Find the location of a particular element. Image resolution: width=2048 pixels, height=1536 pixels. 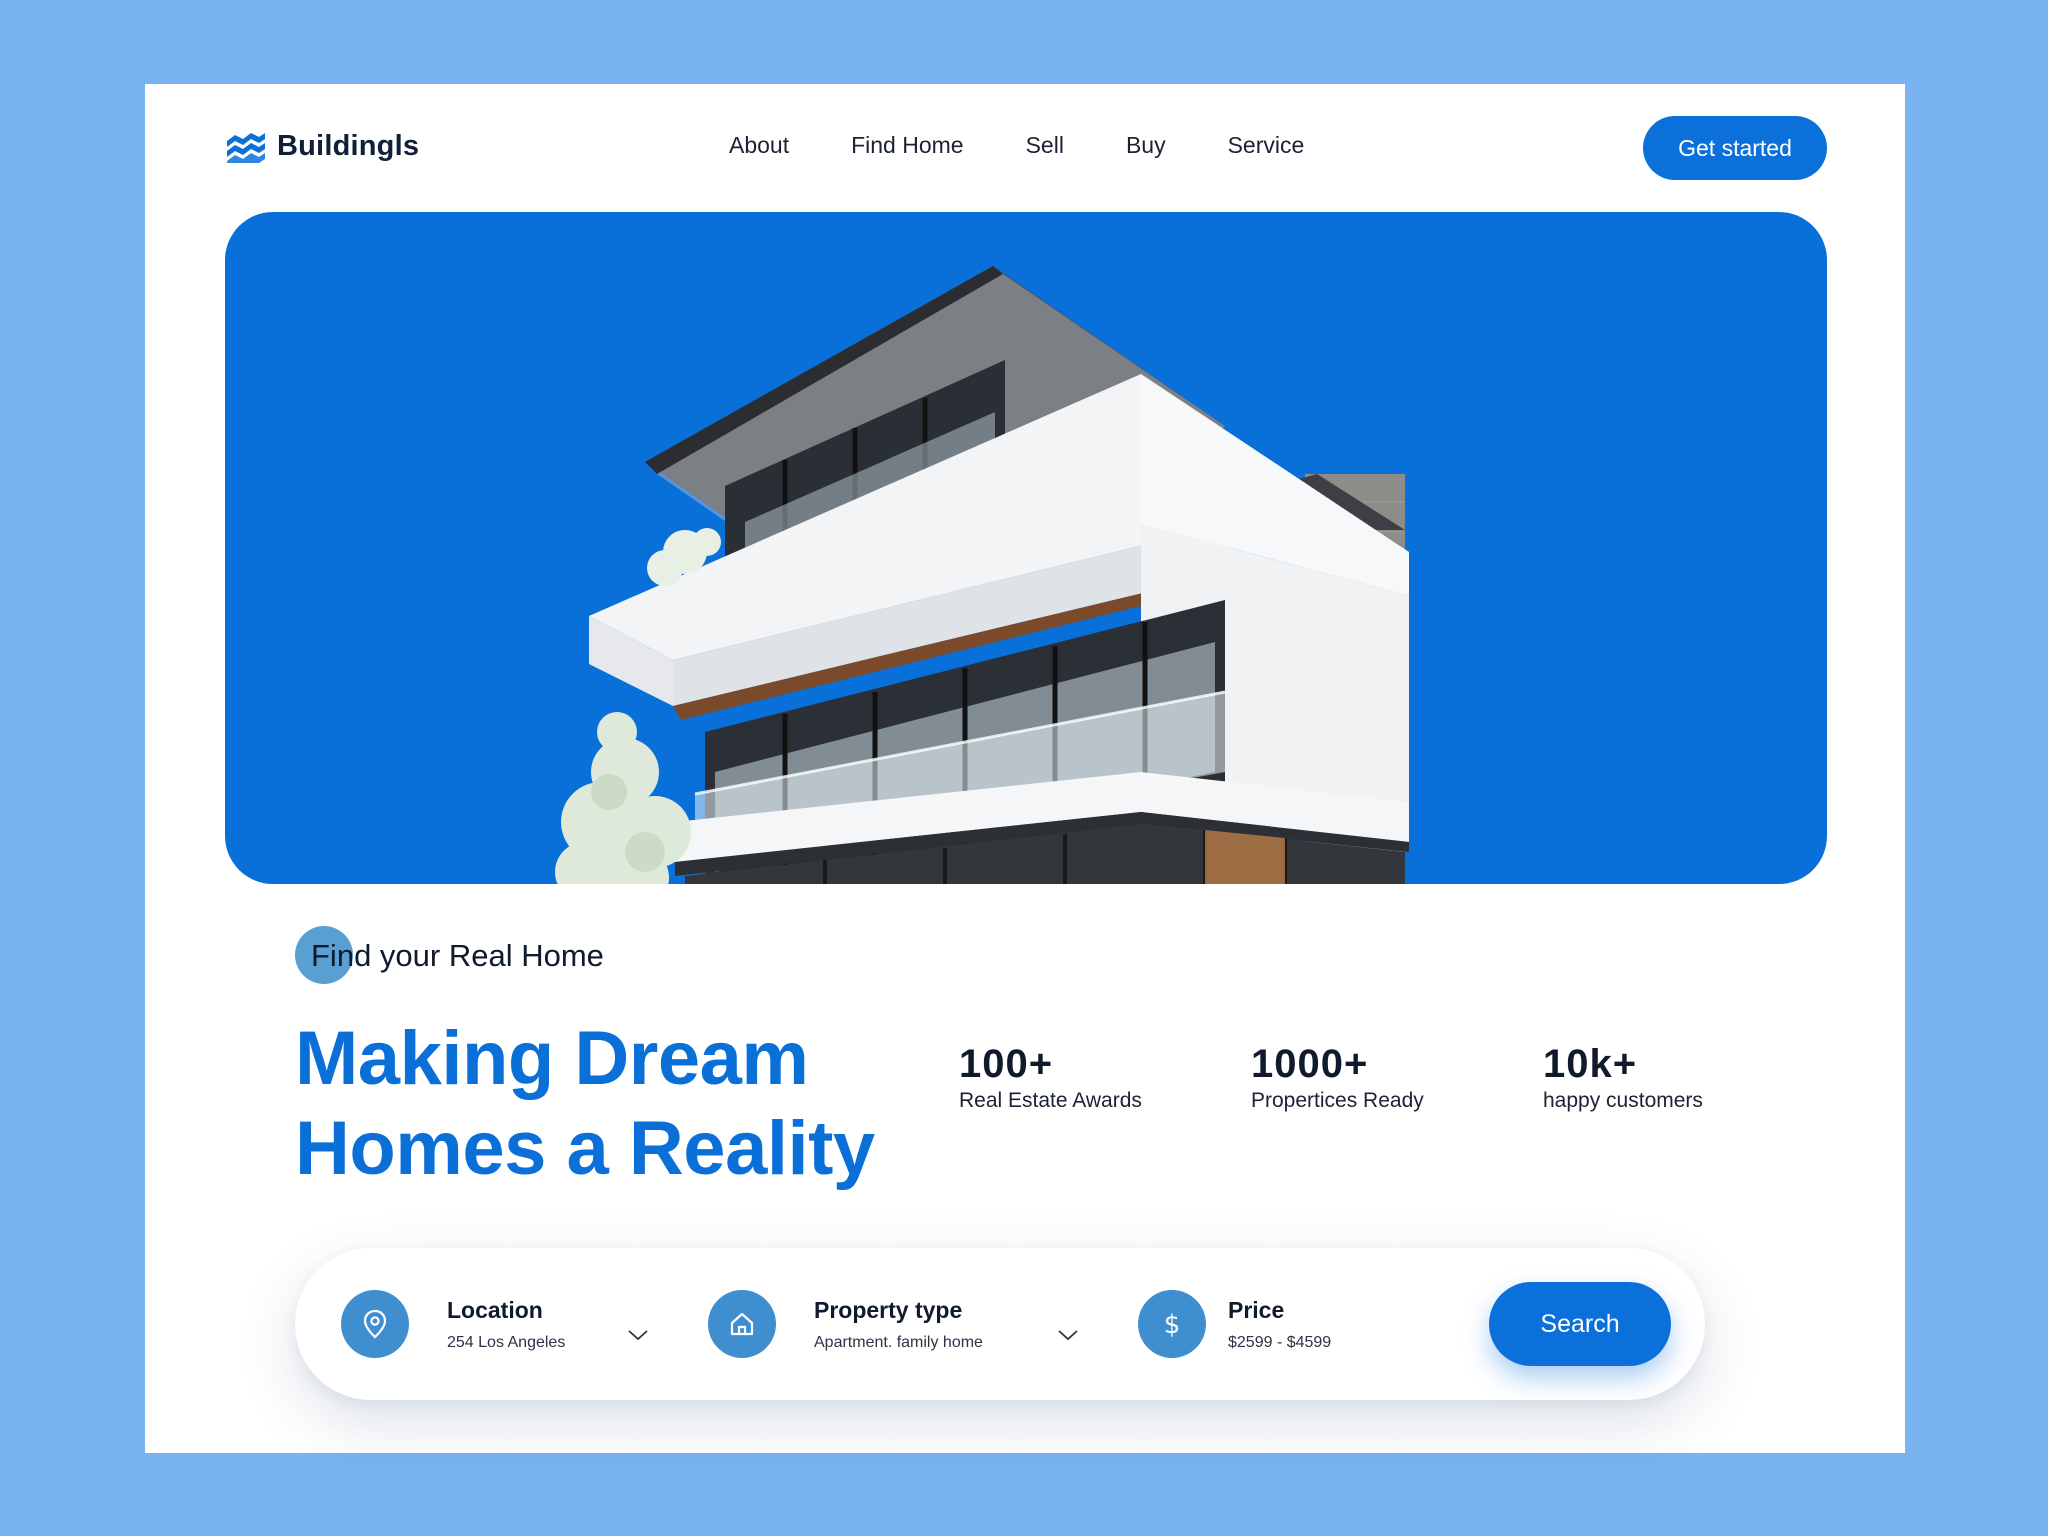

price-value: $2599 - $4599 is located at coordinates (1280, 1342).